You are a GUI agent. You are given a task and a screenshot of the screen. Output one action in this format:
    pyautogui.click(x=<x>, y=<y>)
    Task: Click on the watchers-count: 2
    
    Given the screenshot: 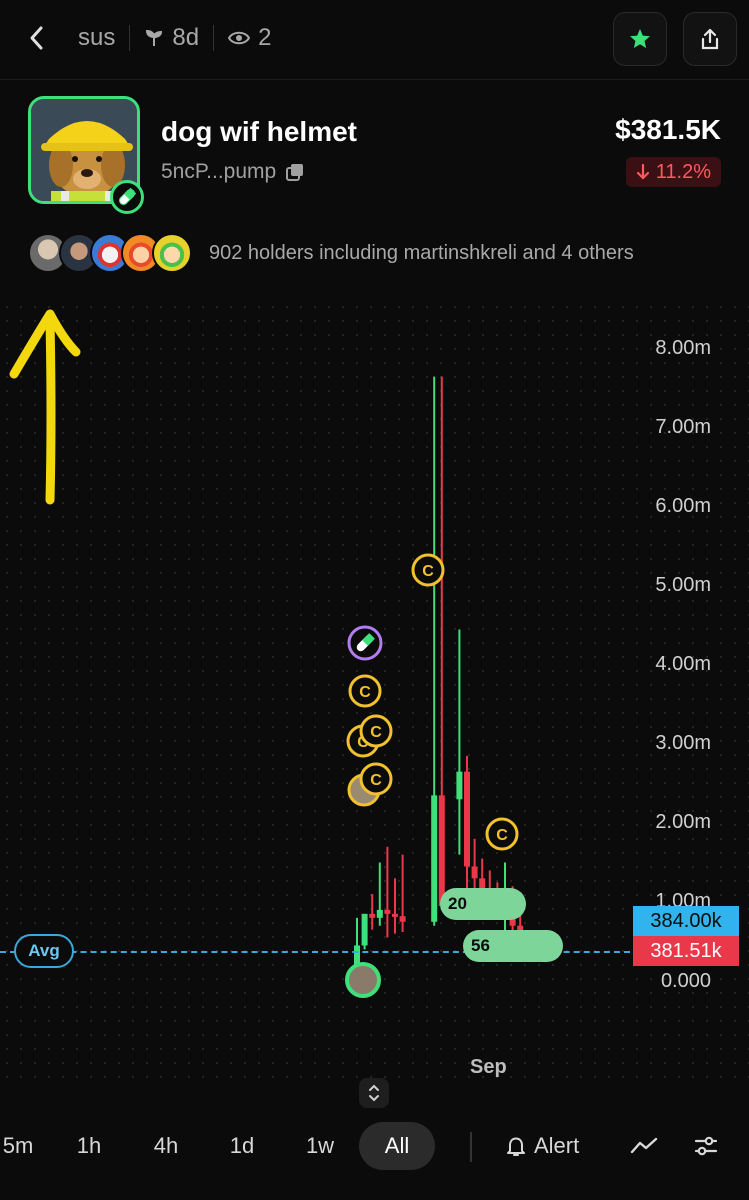 What is the action you would take?
    pyautogui.click(x=265, y=37)
    